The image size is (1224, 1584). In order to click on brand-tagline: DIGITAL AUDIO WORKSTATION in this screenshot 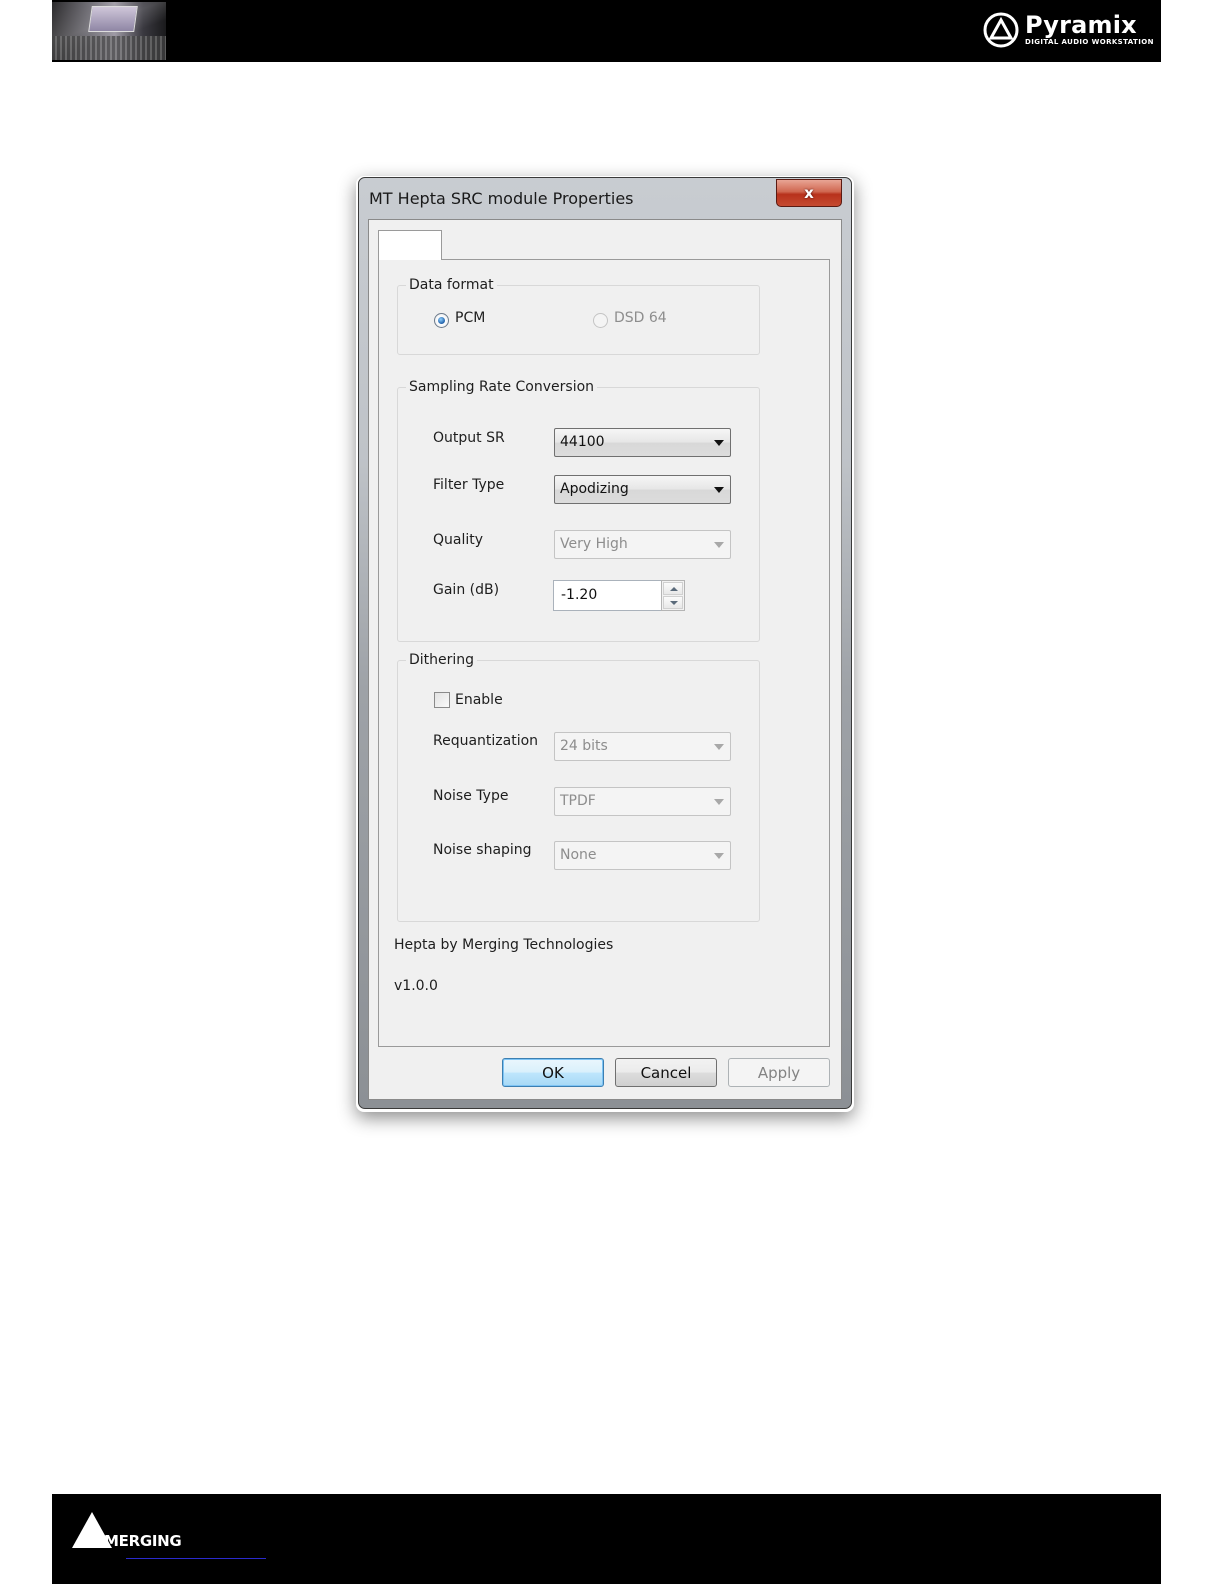, I will do `click(1089, 42)`.